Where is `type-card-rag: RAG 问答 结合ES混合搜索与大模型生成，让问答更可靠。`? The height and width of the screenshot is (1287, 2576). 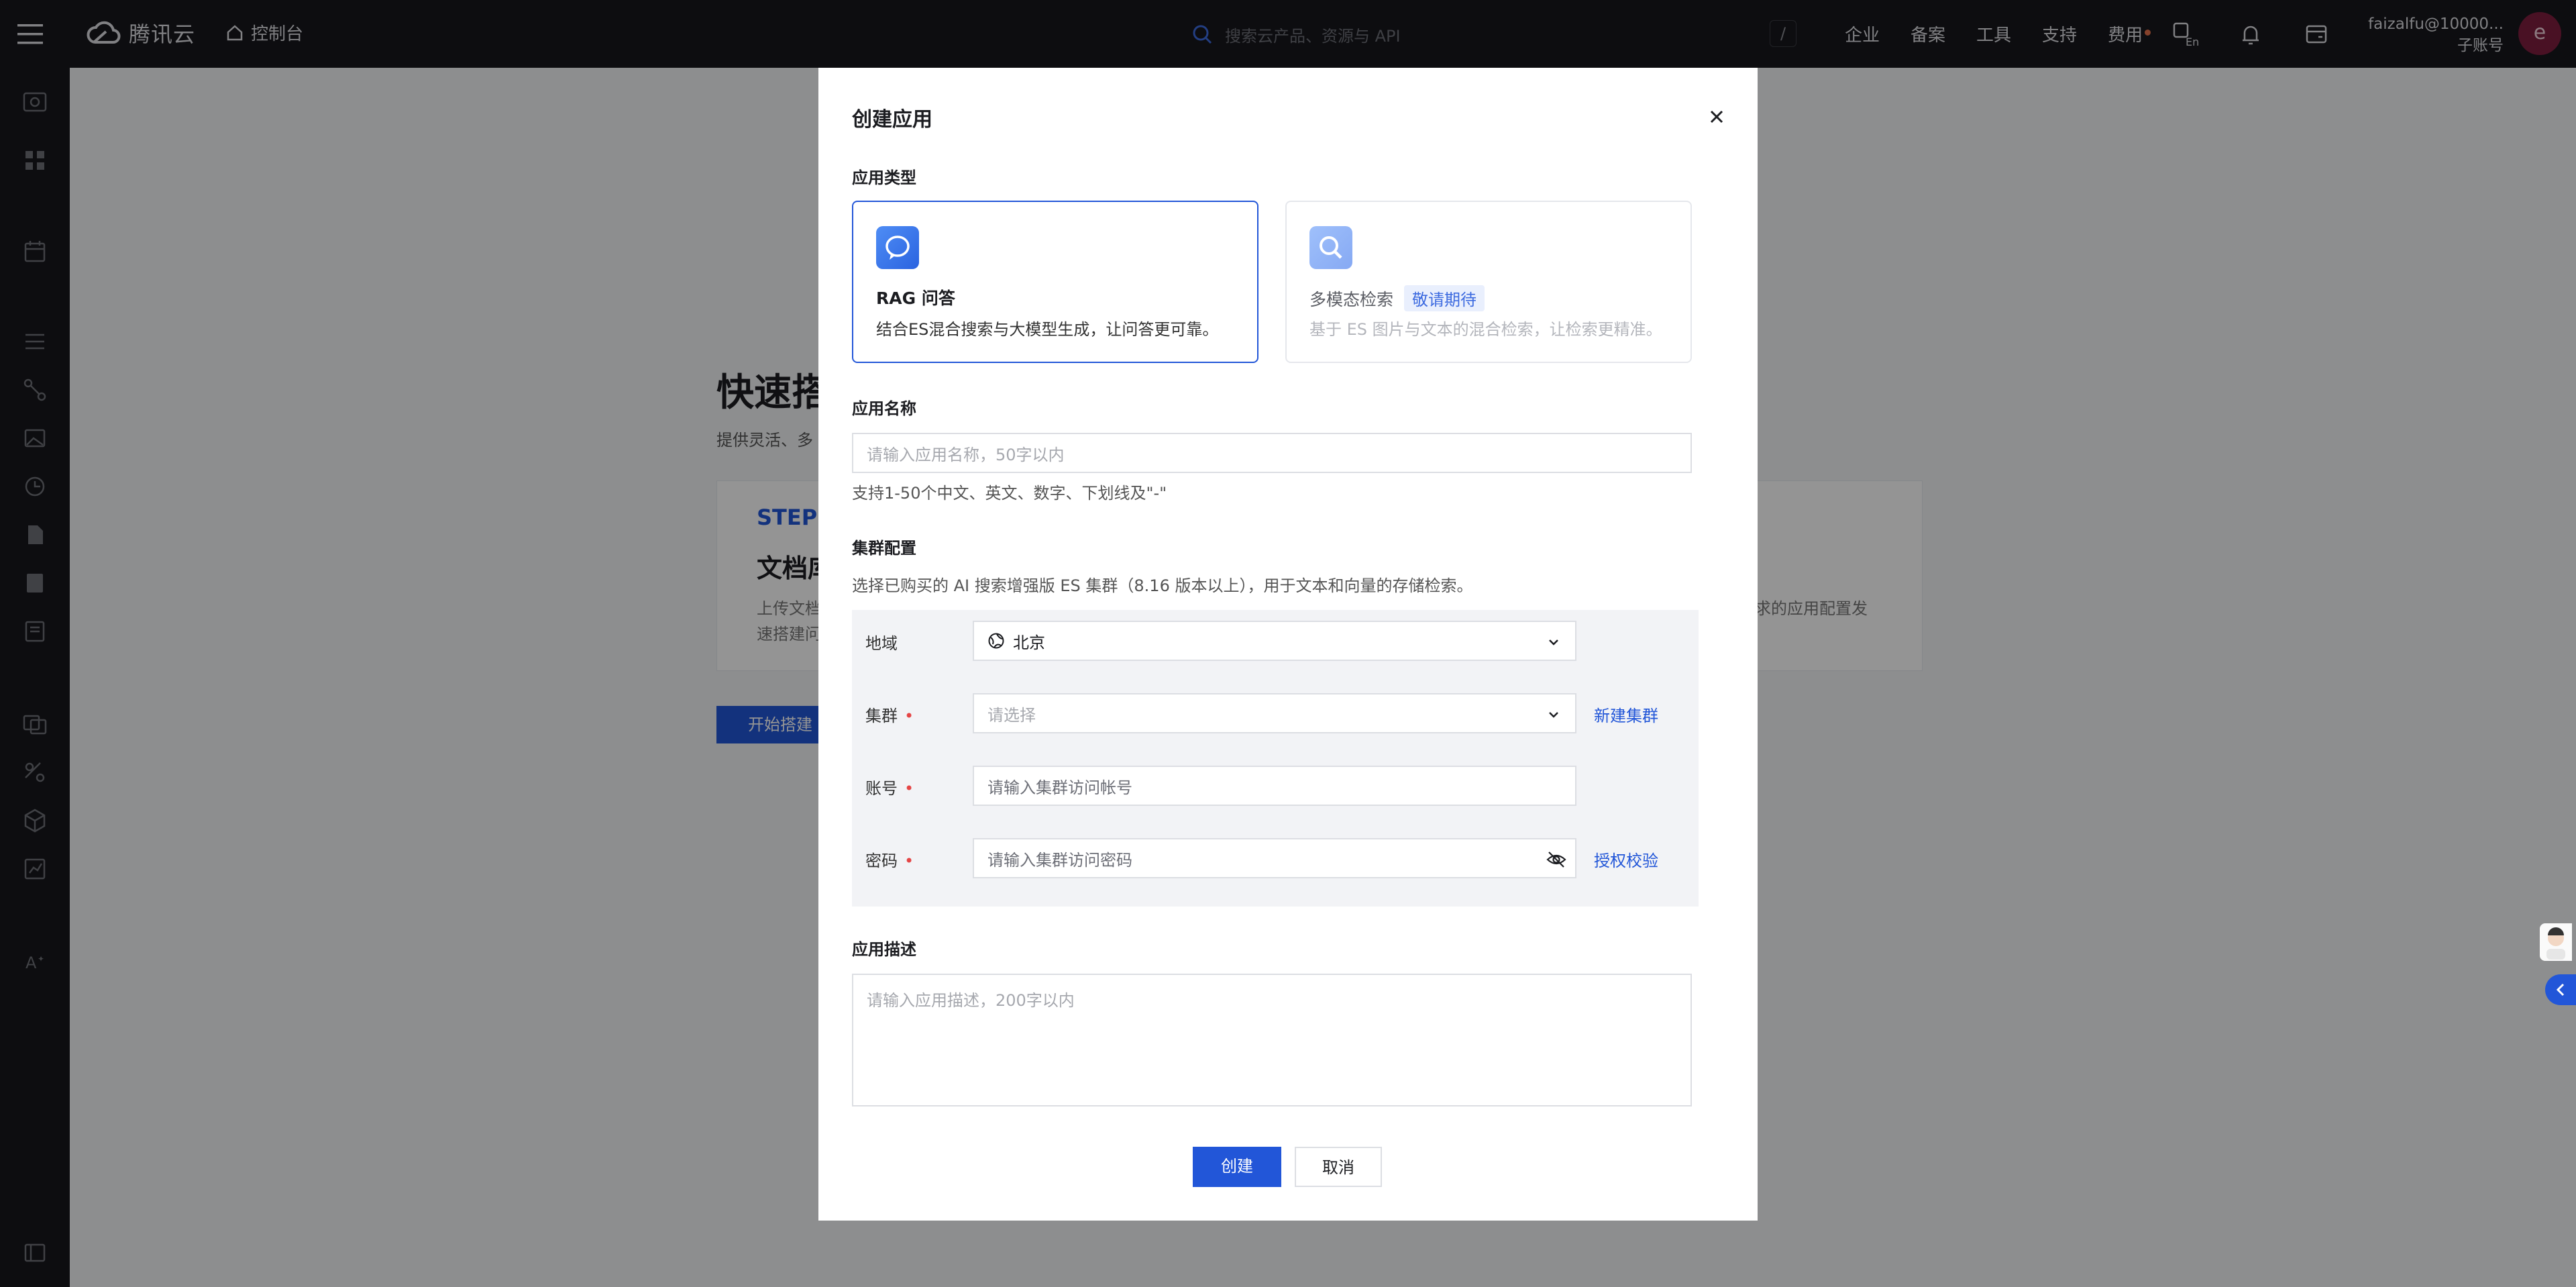
type-card-rag: RAG 问答 结合ES混合搜索与大模型生成，让问答更可靠。 is located at coordinates (1055, 282).